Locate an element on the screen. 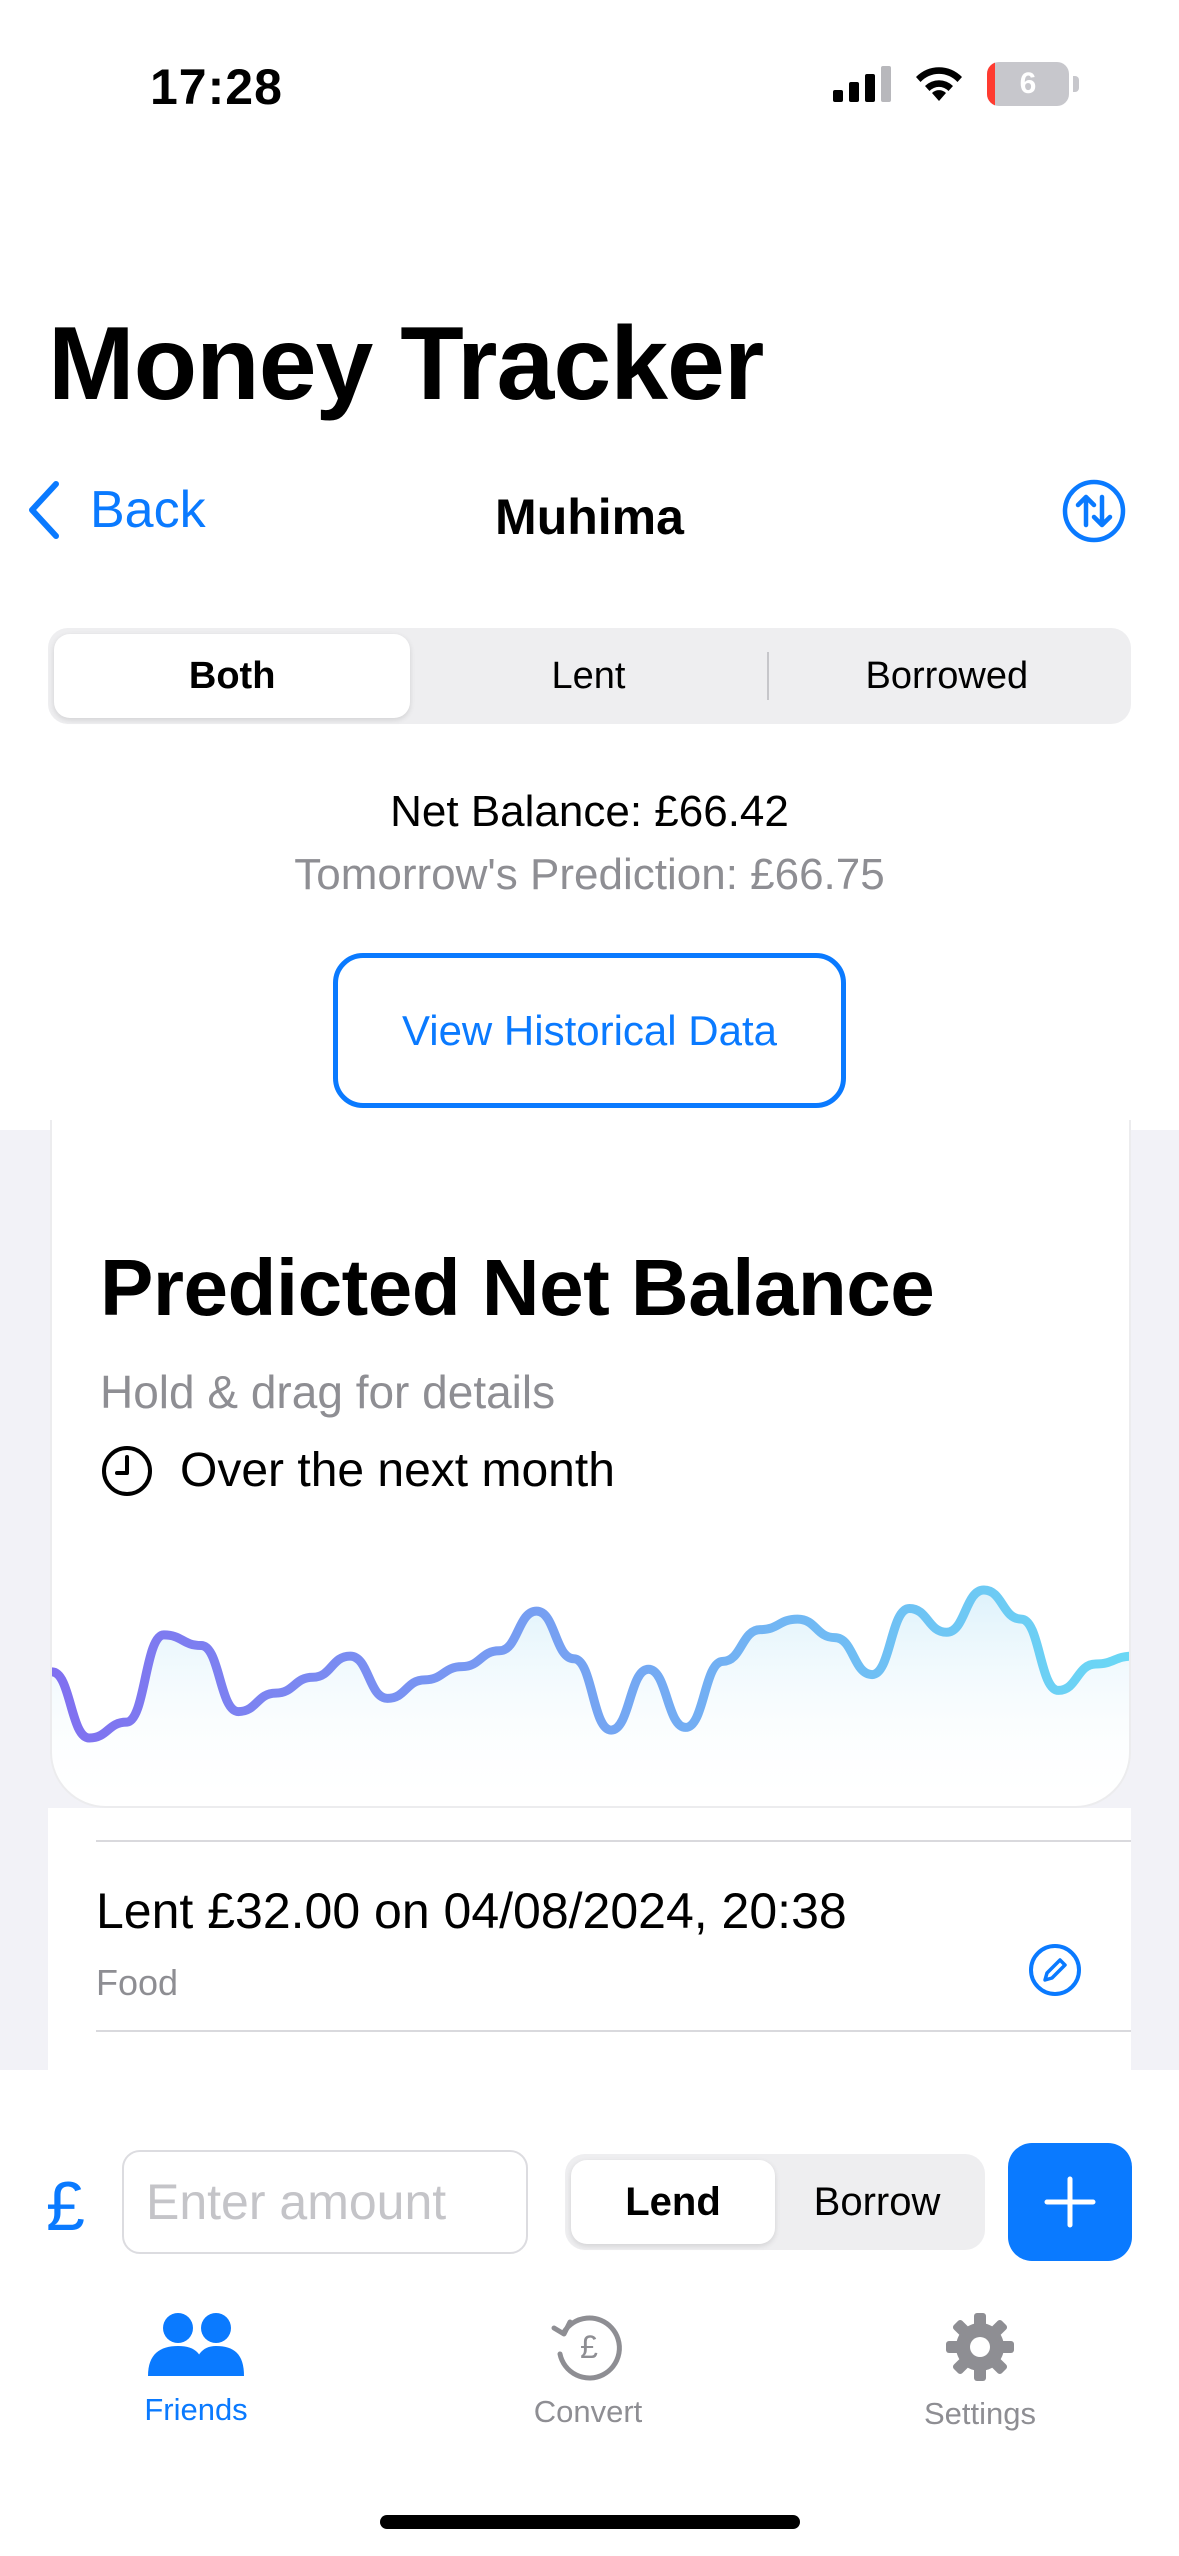 The image size is (1179, 2556). convert-icon: £ is located at coordinates (586, 2348).